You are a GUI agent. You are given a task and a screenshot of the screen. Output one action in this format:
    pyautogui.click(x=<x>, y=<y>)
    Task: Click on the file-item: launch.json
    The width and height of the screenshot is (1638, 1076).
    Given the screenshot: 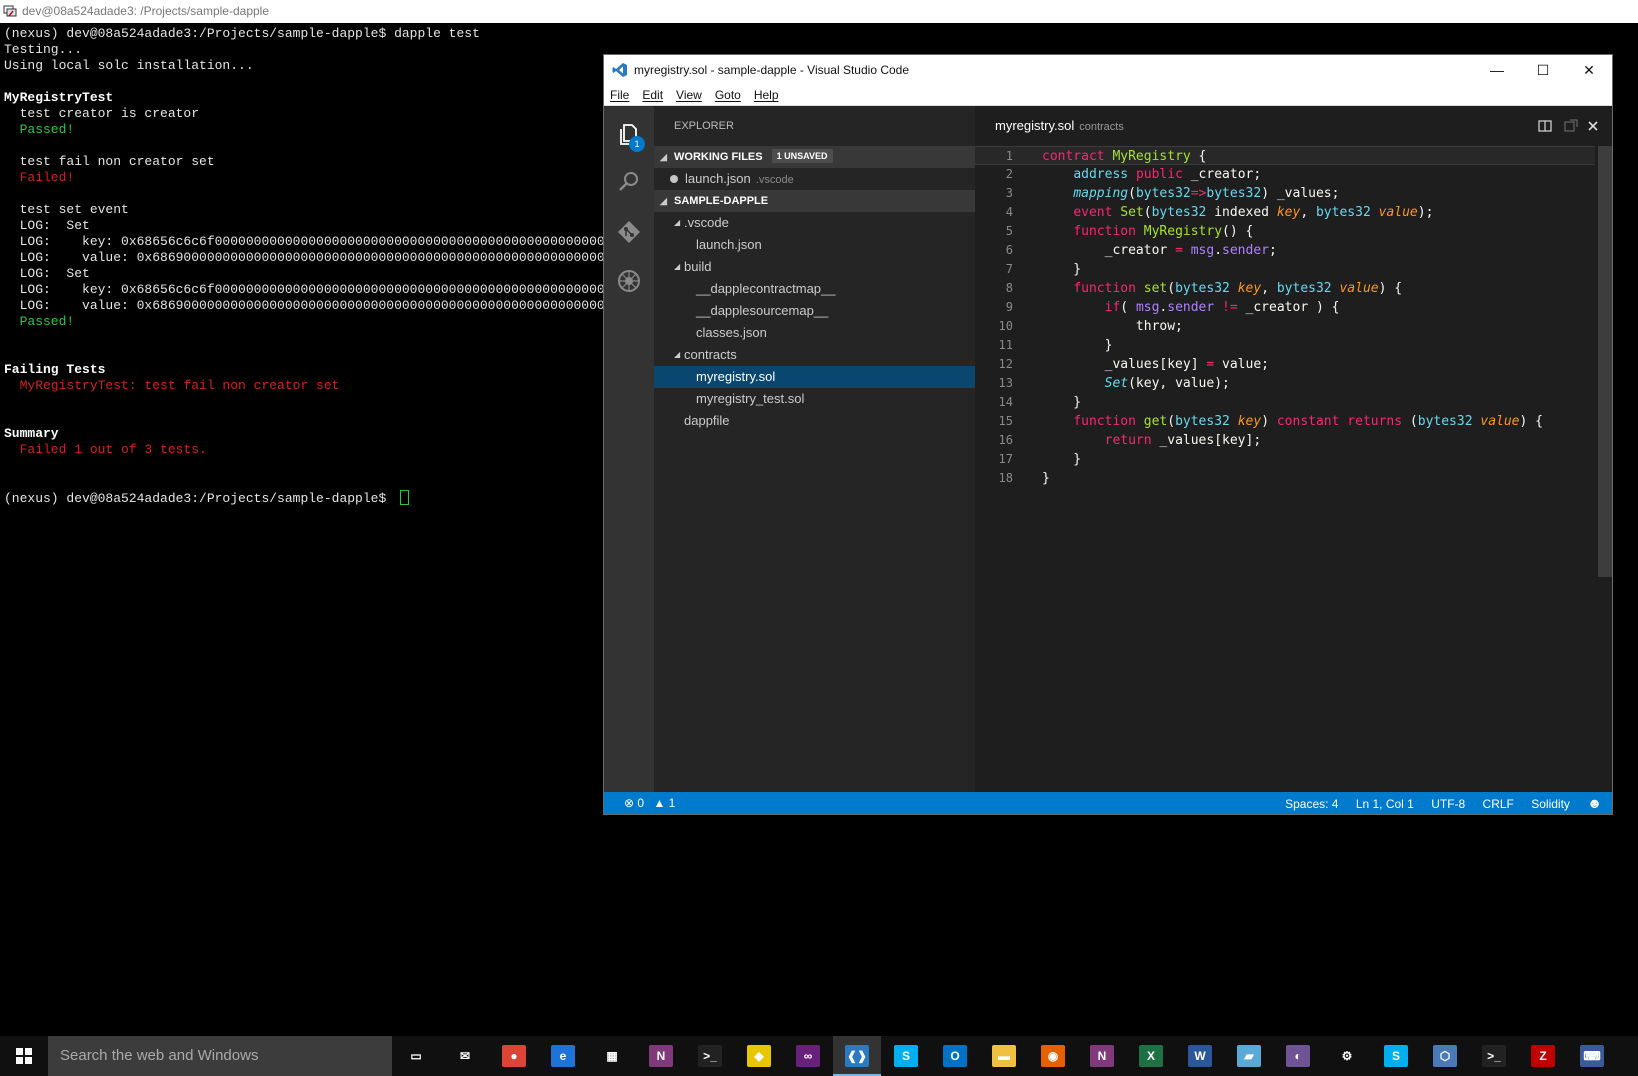 What is the action you would take?
    pyautogui.click(x=814, y=245)
    